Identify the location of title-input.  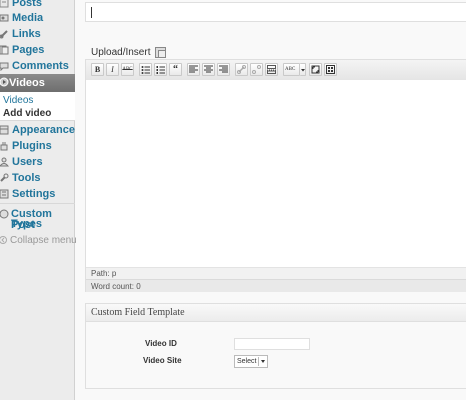
(275, 12).